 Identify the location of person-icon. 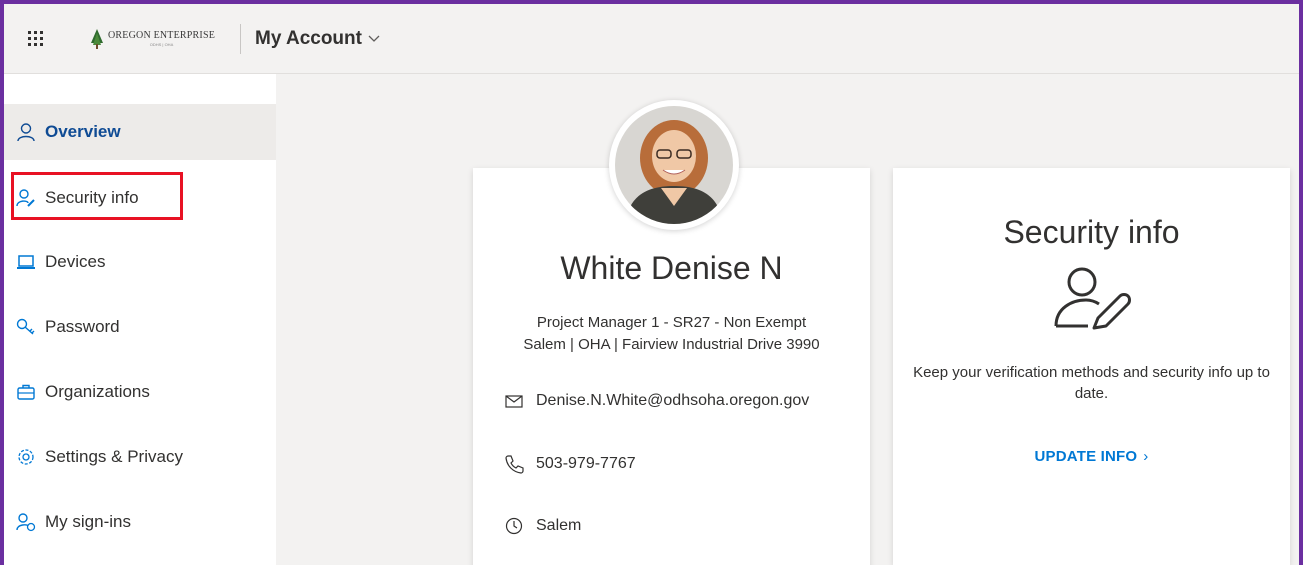
(26, 132).